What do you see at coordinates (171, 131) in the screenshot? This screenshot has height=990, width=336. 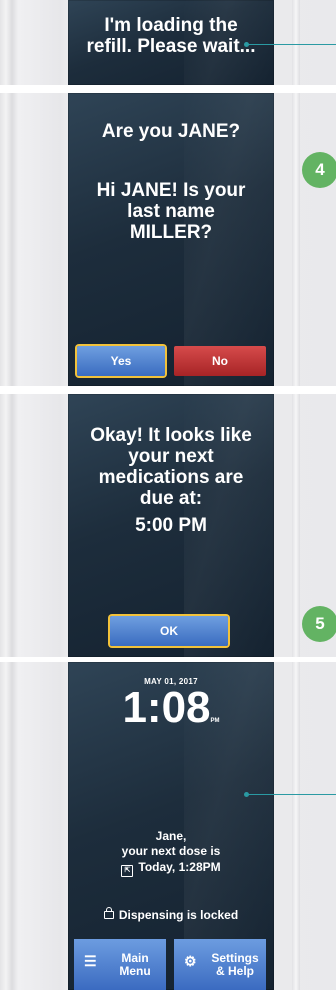 I see `identity-question: Are you JANE?` at bounding box center [171, 131].